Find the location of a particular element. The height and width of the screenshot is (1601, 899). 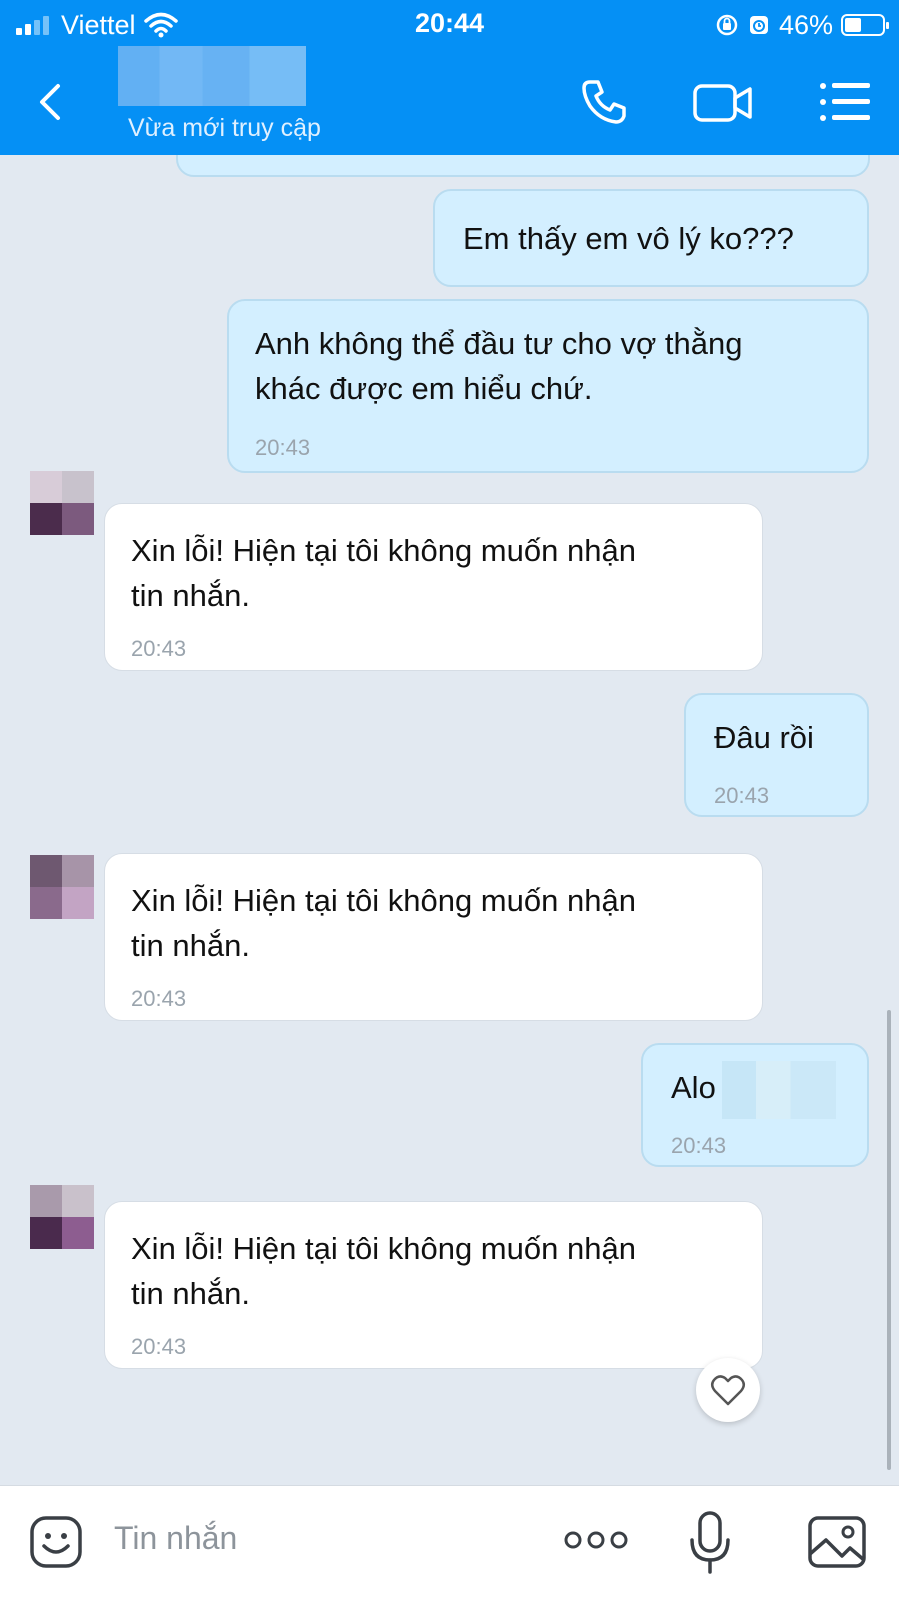

chevron-left-icon is located at coordinates (50, 102).